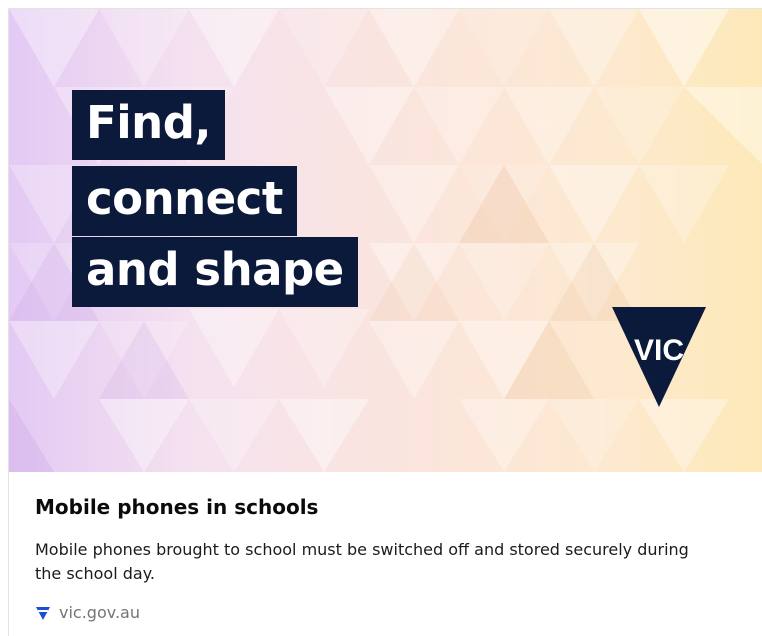  Describe the element at coordinates (176, 507) in the screenshot. I see `preview-title: Mobile phones in schools` at that location.